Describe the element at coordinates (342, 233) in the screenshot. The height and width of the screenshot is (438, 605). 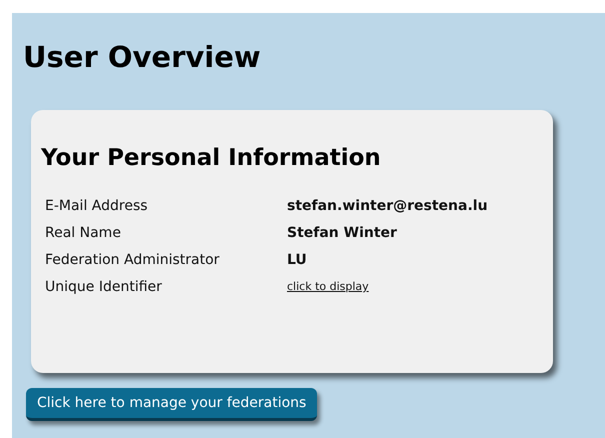
I see `field-value: Stefan Winter` at that location.